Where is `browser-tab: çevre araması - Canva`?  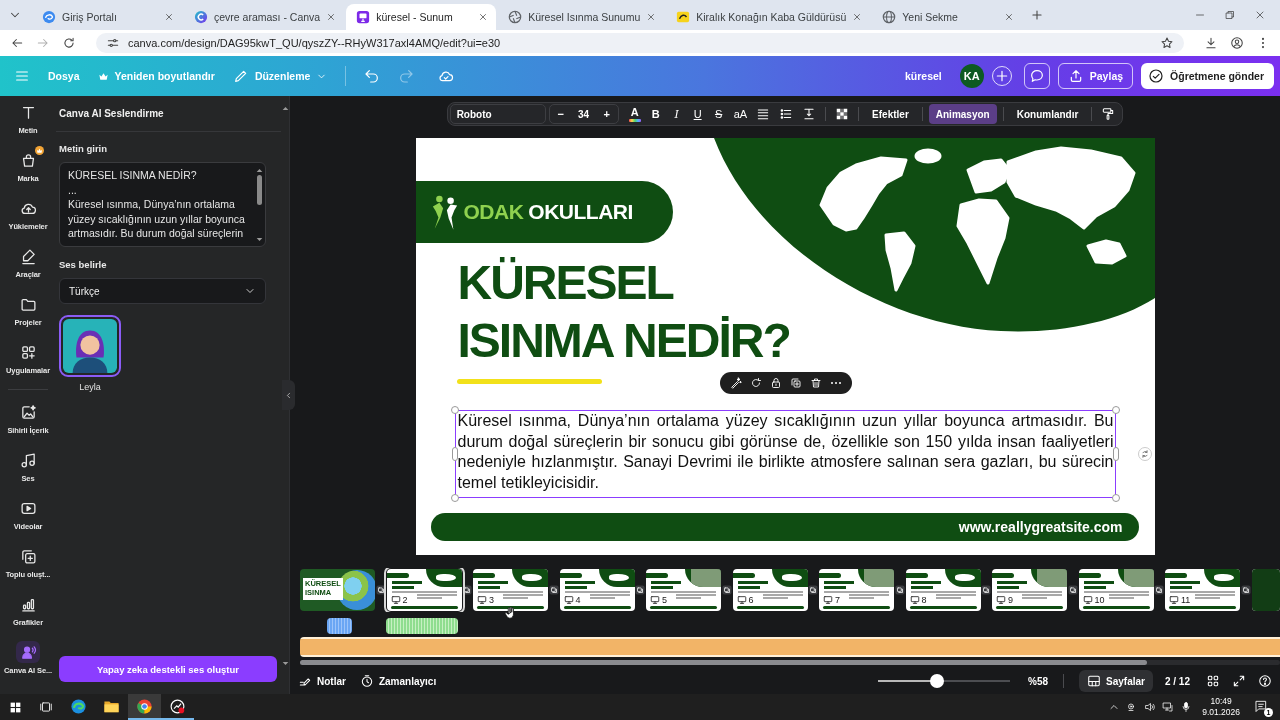 browser-tab: çevre araması - Canva is located at coordinates (264, 17).